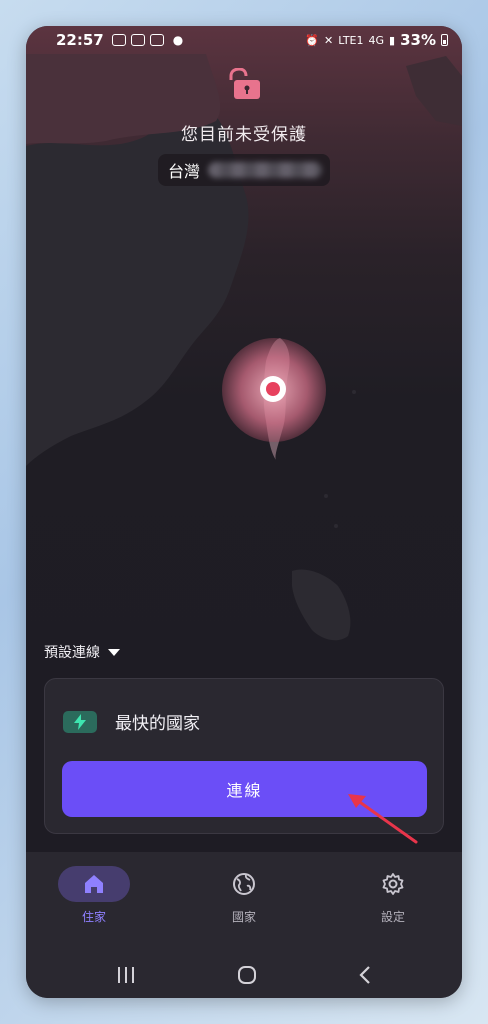 This screenshot has width=488, height=1024. I want to click on nav-settings-pill, so click(393, 884).